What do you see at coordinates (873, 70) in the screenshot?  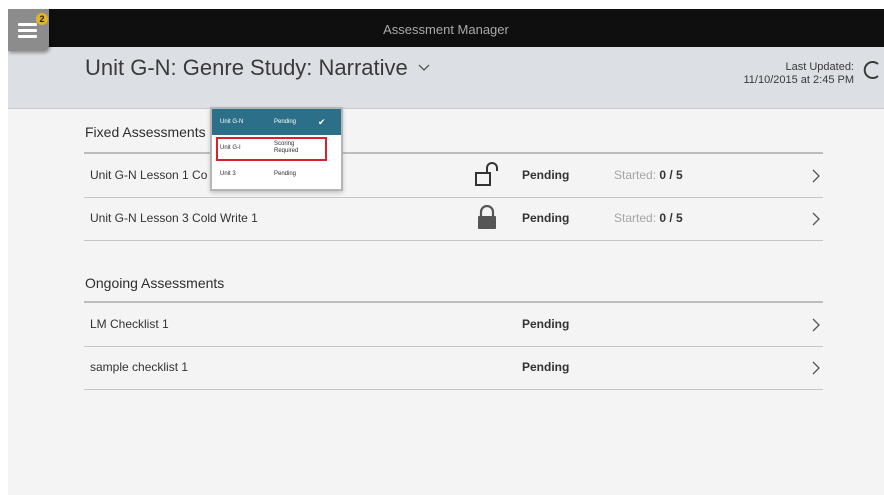 I see `refresh-icon` at bounding box center [873, 70].